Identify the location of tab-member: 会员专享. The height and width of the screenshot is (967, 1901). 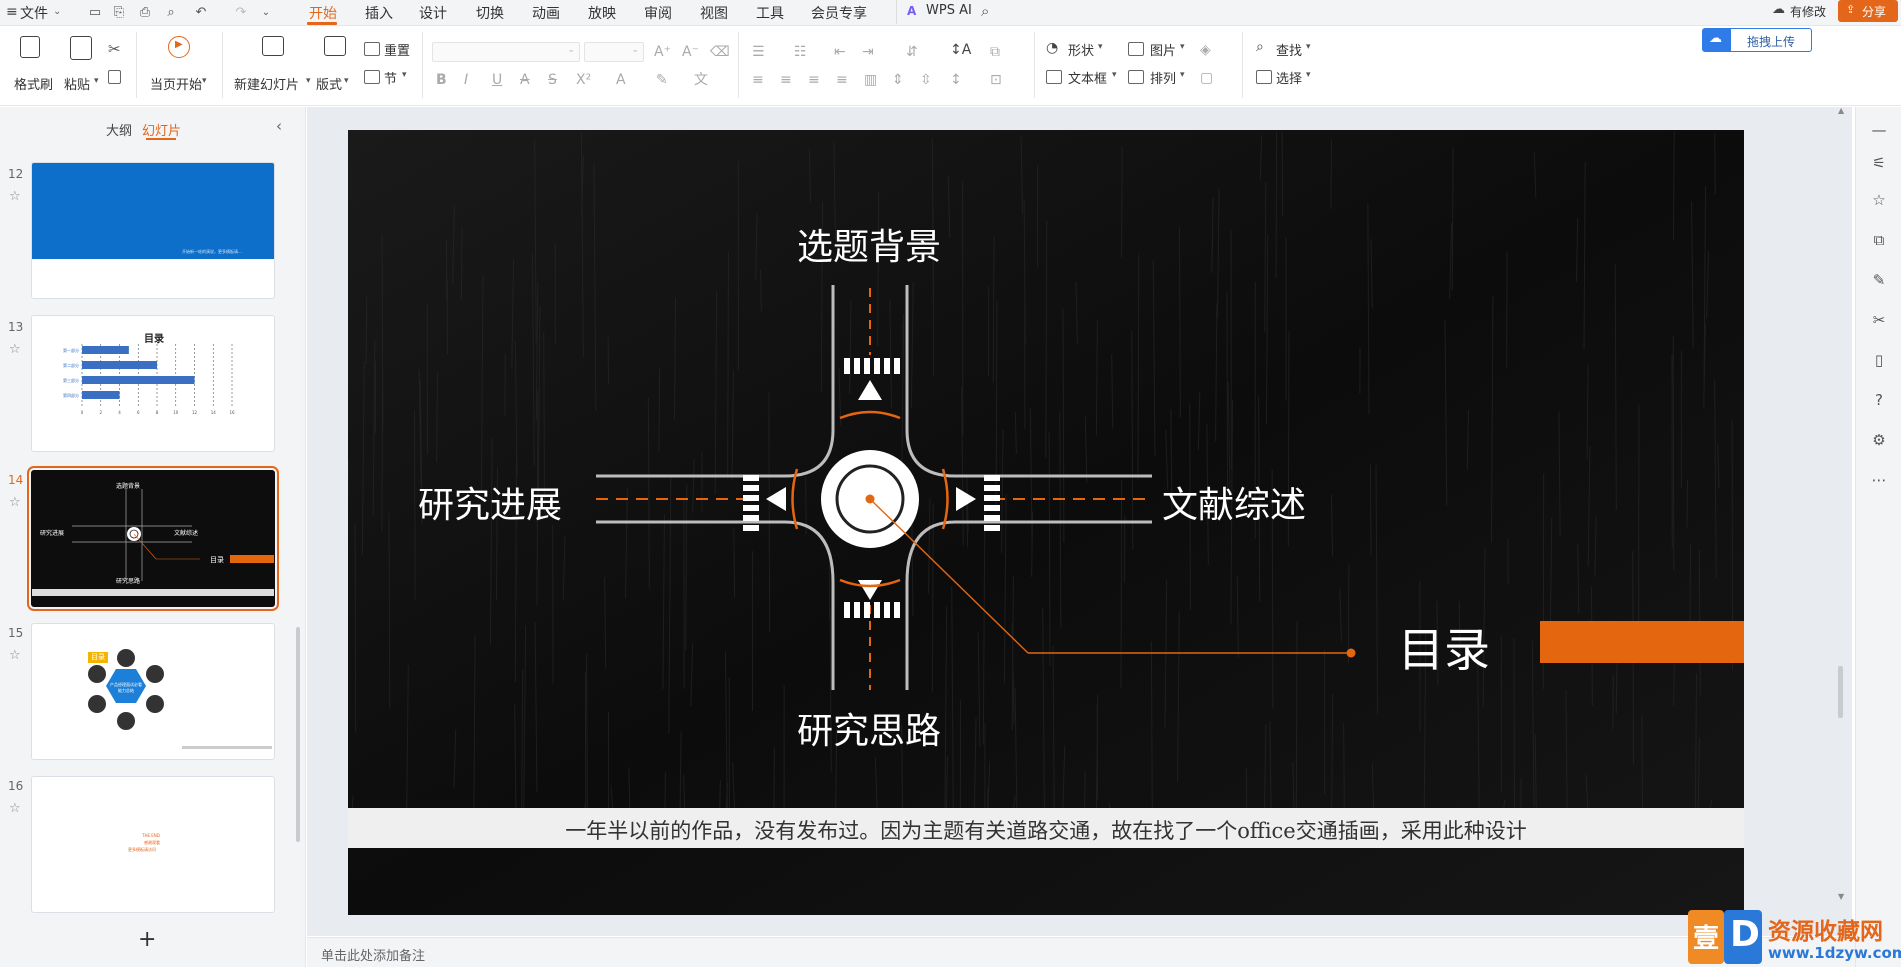
(839, 13).